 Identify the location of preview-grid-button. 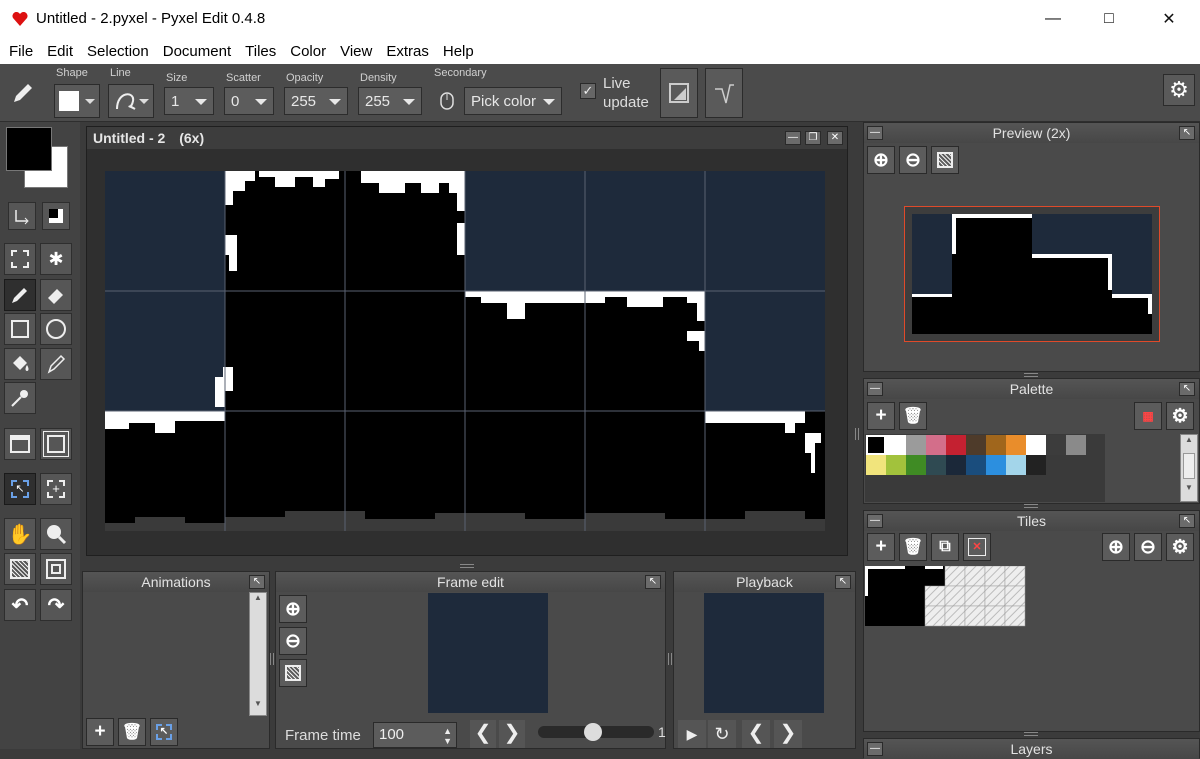
(945, 160).